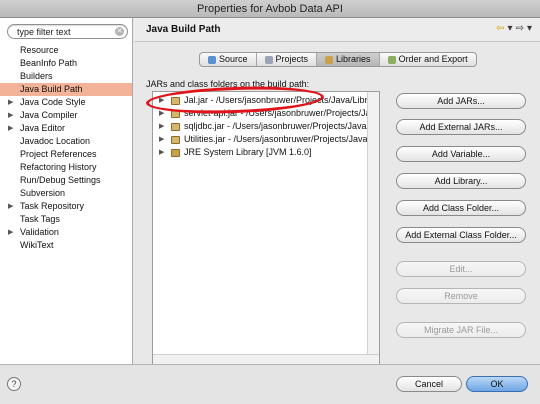 This screenshot has width=540, height=404. Describe the element at coordinates (66, 232) in the screenshot. I see `sidebar-item-validation: ▶ Validation` at that location.